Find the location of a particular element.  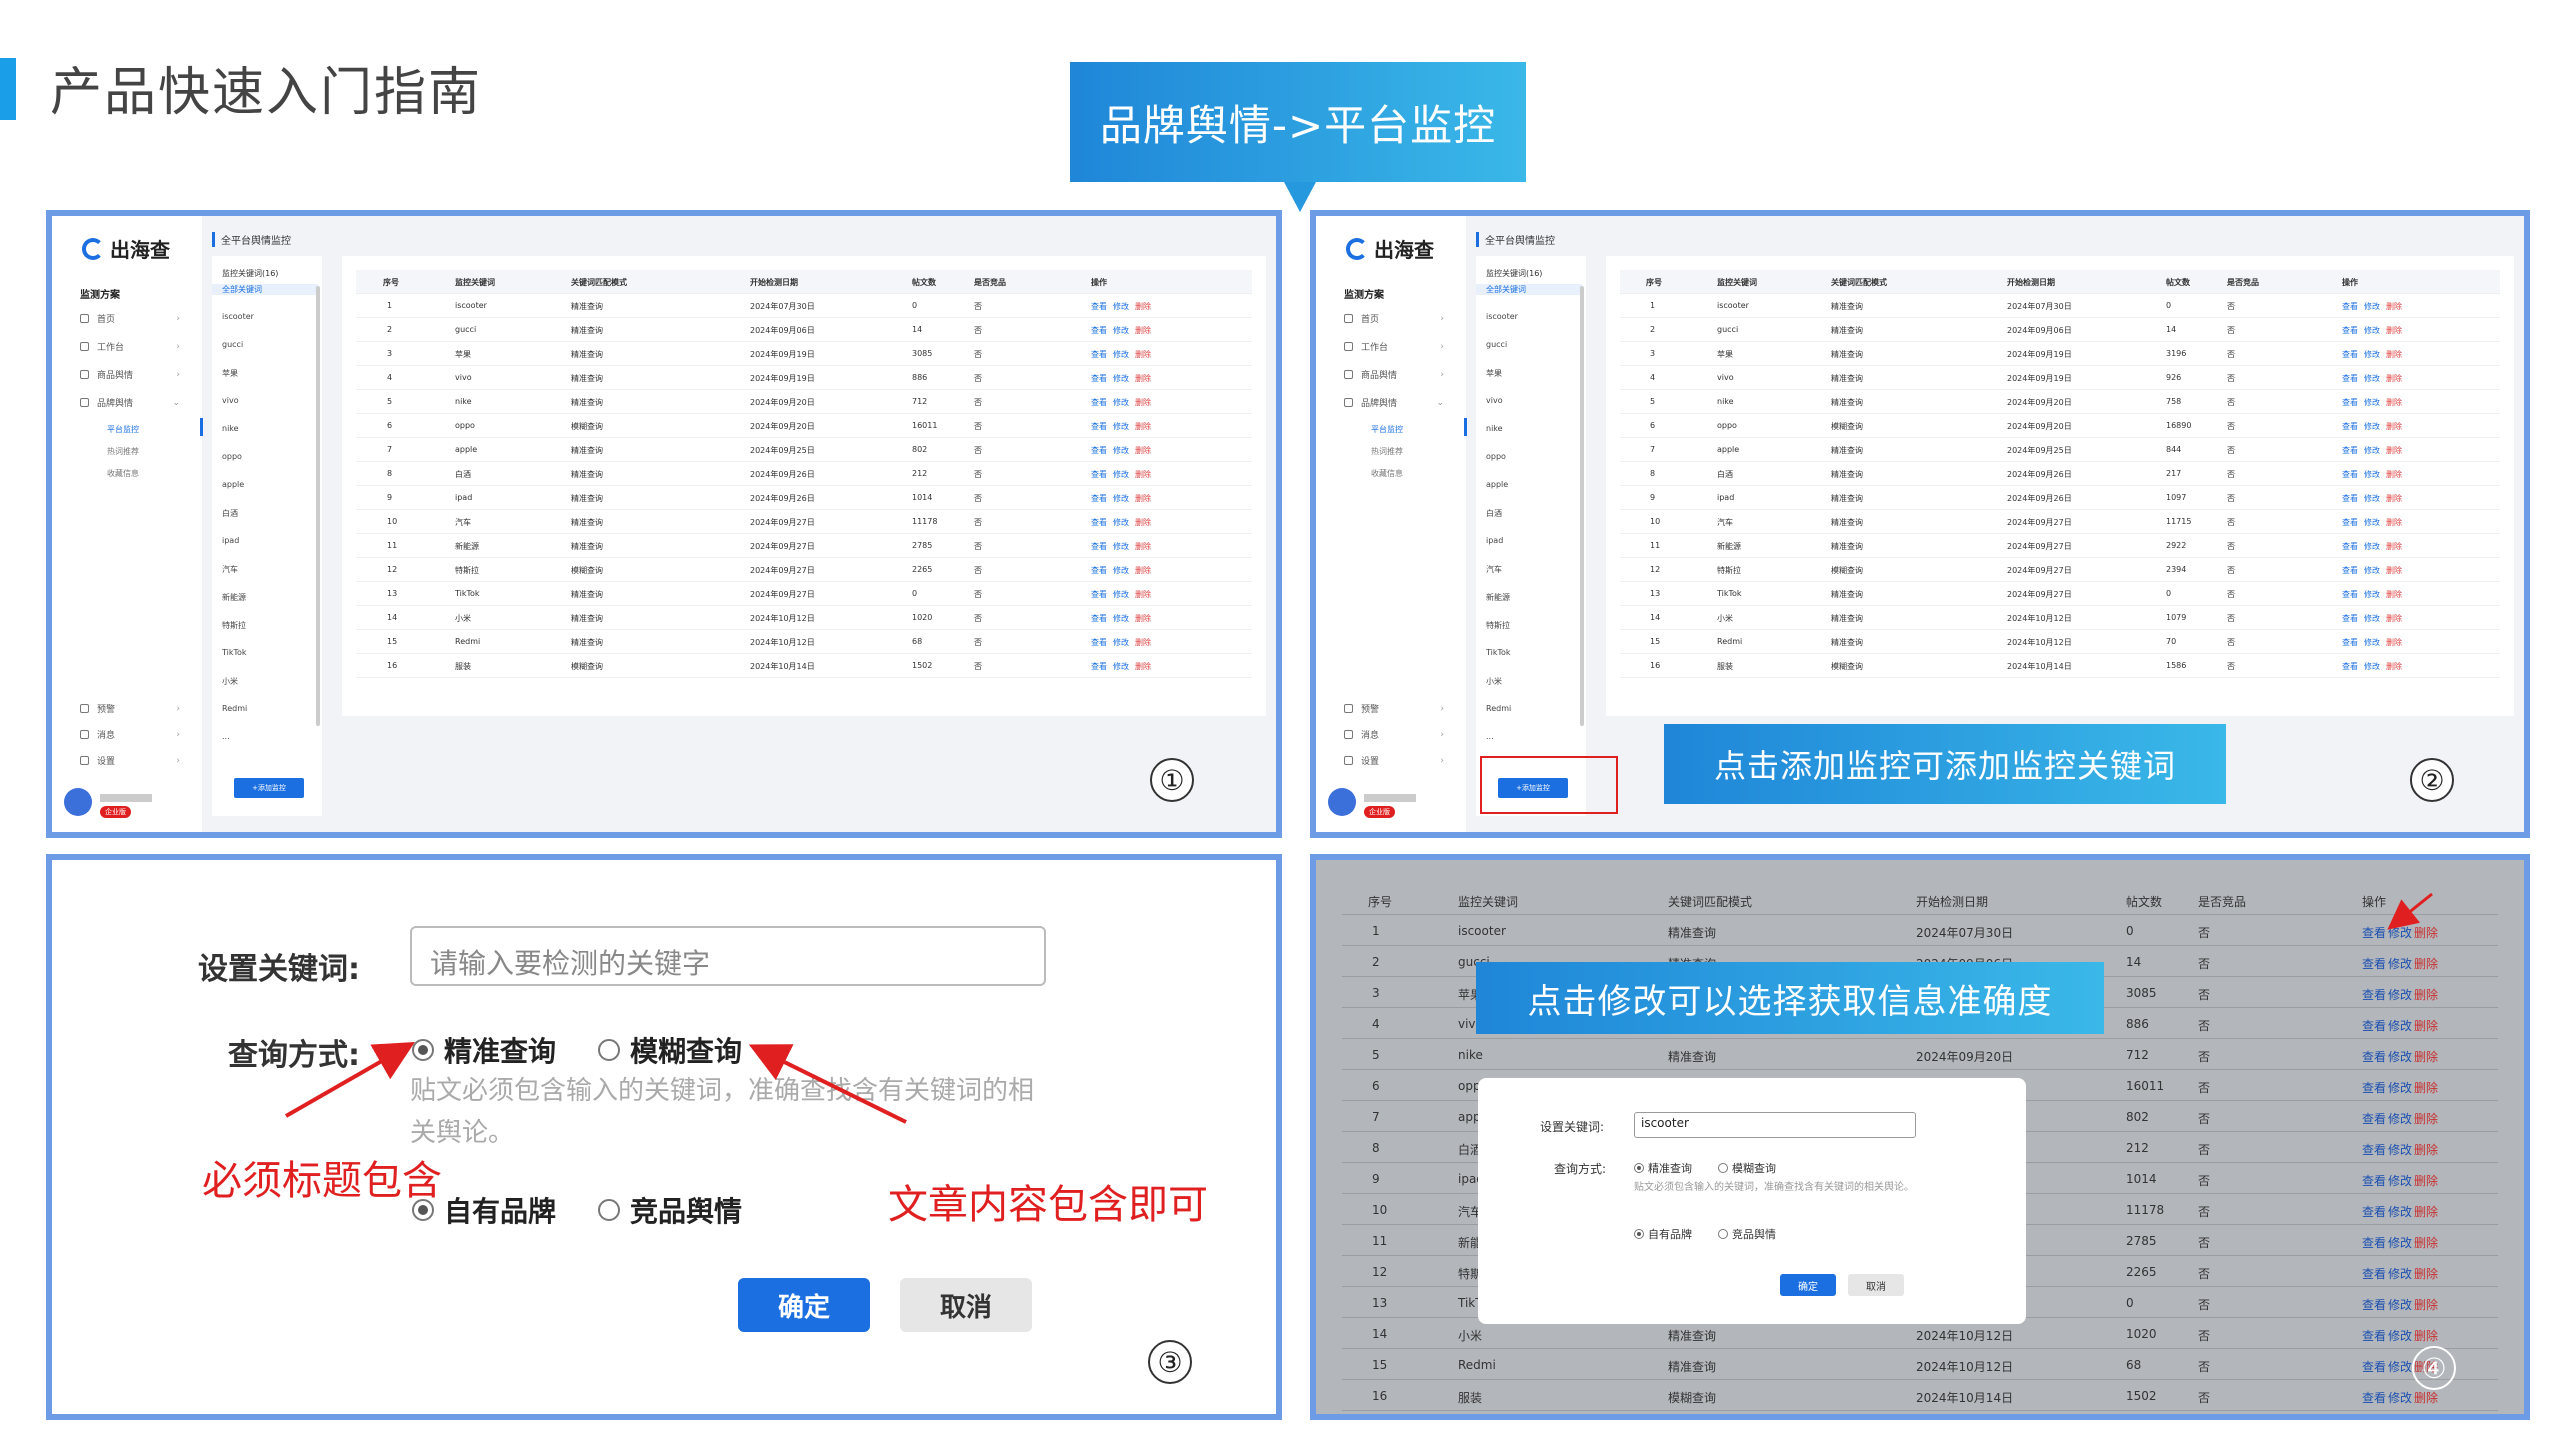

keyword-item: gucci is located at coordinates (1496, 344).